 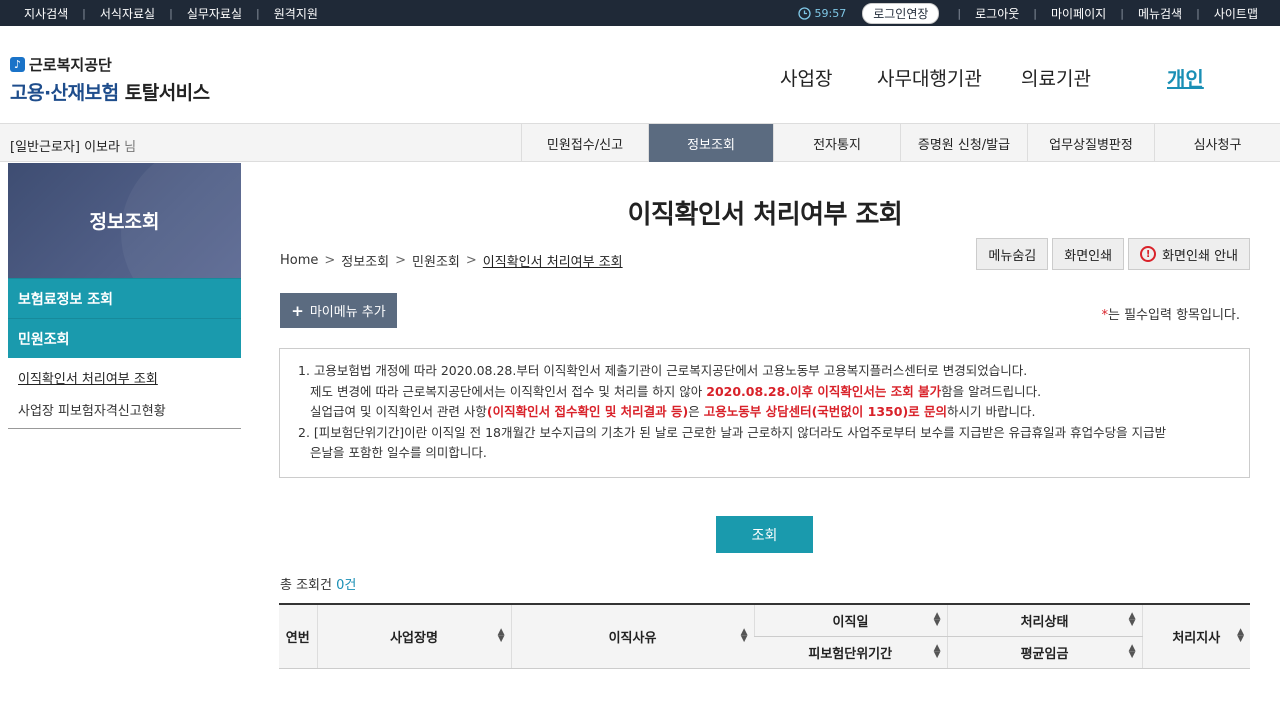 I want to click on top-link-remote: 원격지원, so click(x=296, y=13).